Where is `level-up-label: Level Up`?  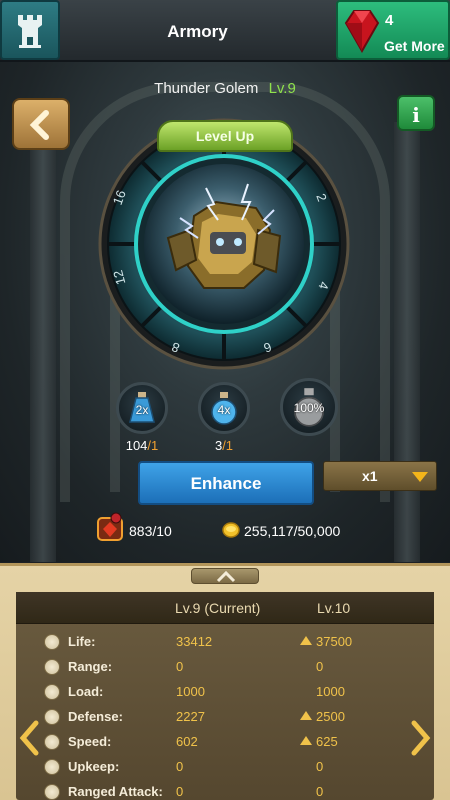 level-up-label: Level Up is located at coordinates (225, 136).